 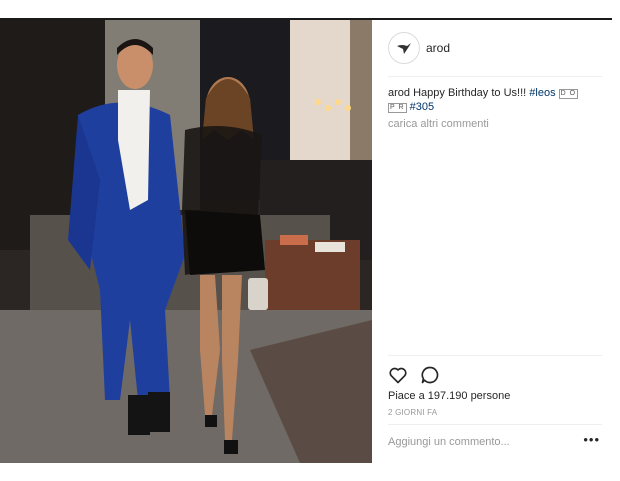 What do you see at coordinates (397, 108) in the screenshot?
I see `emoji-placeholder-bottom: P R` at bounding box center [397, 108].